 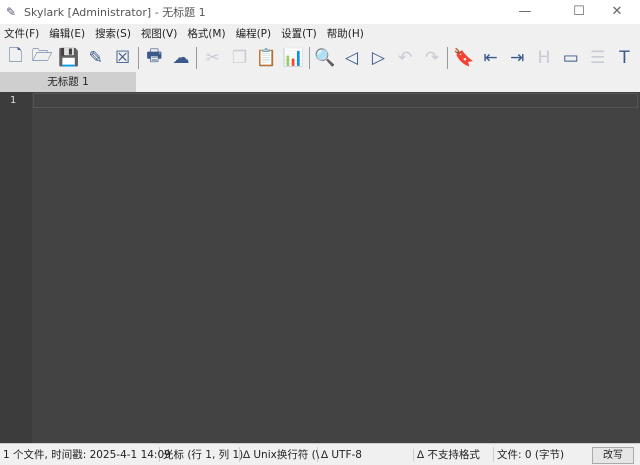 I want to click on status-eol: ∆ Unix换行符 (\, so click(x=279, y=454).